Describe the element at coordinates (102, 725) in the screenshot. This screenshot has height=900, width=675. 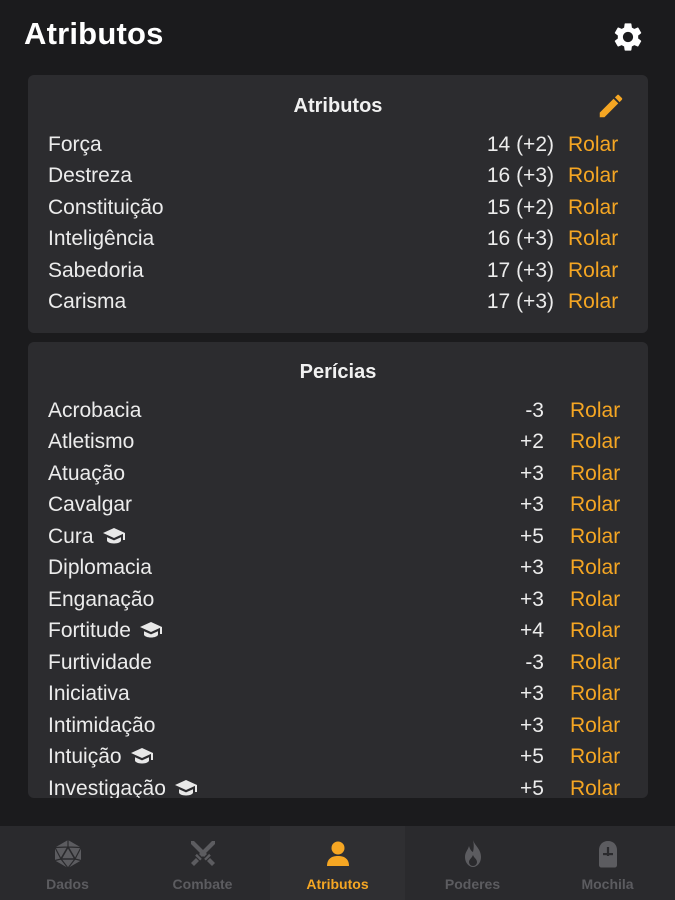
I see `skill-name: Intimidação` at that location.